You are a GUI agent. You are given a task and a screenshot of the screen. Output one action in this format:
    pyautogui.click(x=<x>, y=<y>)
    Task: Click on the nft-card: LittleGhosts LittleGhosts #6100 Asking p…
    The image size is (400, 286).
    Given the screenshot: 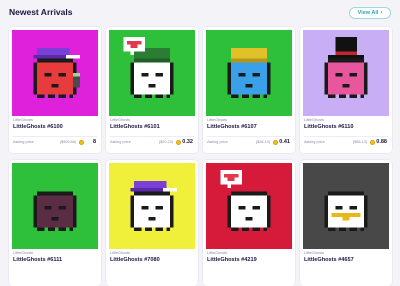 What is the action you would take?
    pyautogui.click(x=55, y=90)
    